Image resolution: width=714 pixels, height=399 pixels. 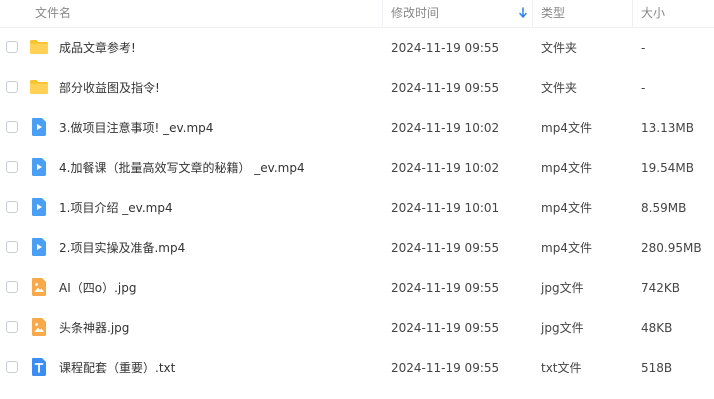 I want to click on file-name: AI（四o）.jpg, so click(x=97, y=288).